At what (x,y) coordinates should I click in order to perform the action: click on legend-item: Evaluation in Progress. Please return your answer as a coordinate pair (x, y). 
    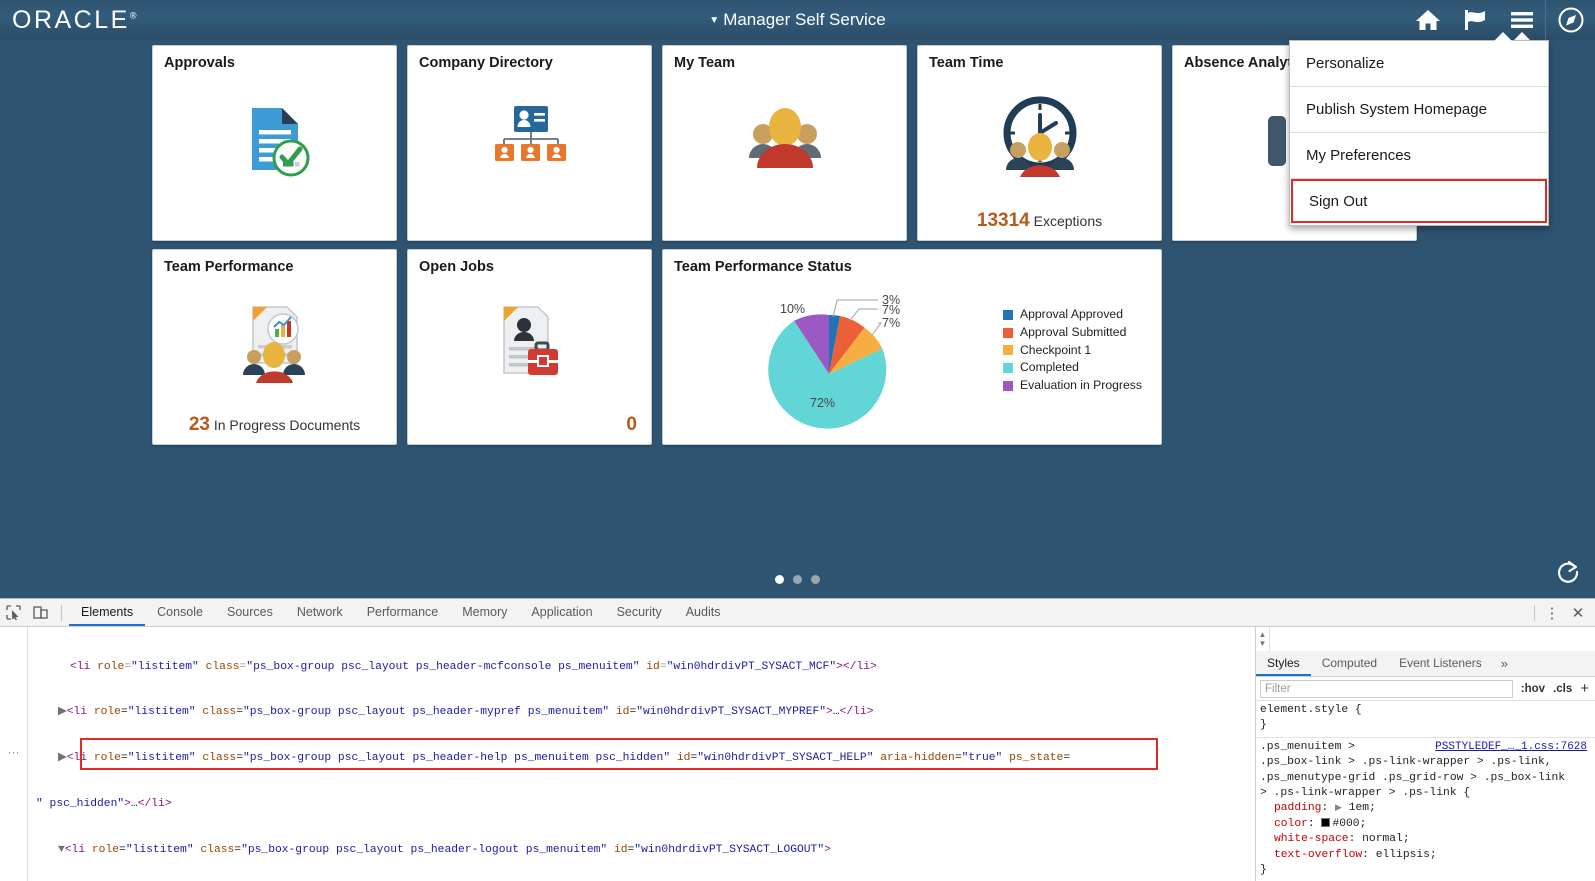
    Looking at the image, I should click on (1072, 386).